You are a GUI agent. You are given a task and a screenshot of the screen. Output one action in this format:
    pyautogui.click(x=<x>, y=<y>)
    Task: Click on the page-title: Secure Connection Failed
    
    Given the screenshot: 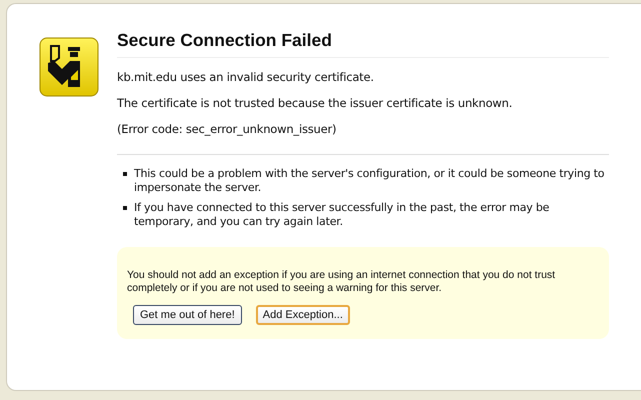 What is the action you would take?
    pyautogui.click(x=363, y=44)
    